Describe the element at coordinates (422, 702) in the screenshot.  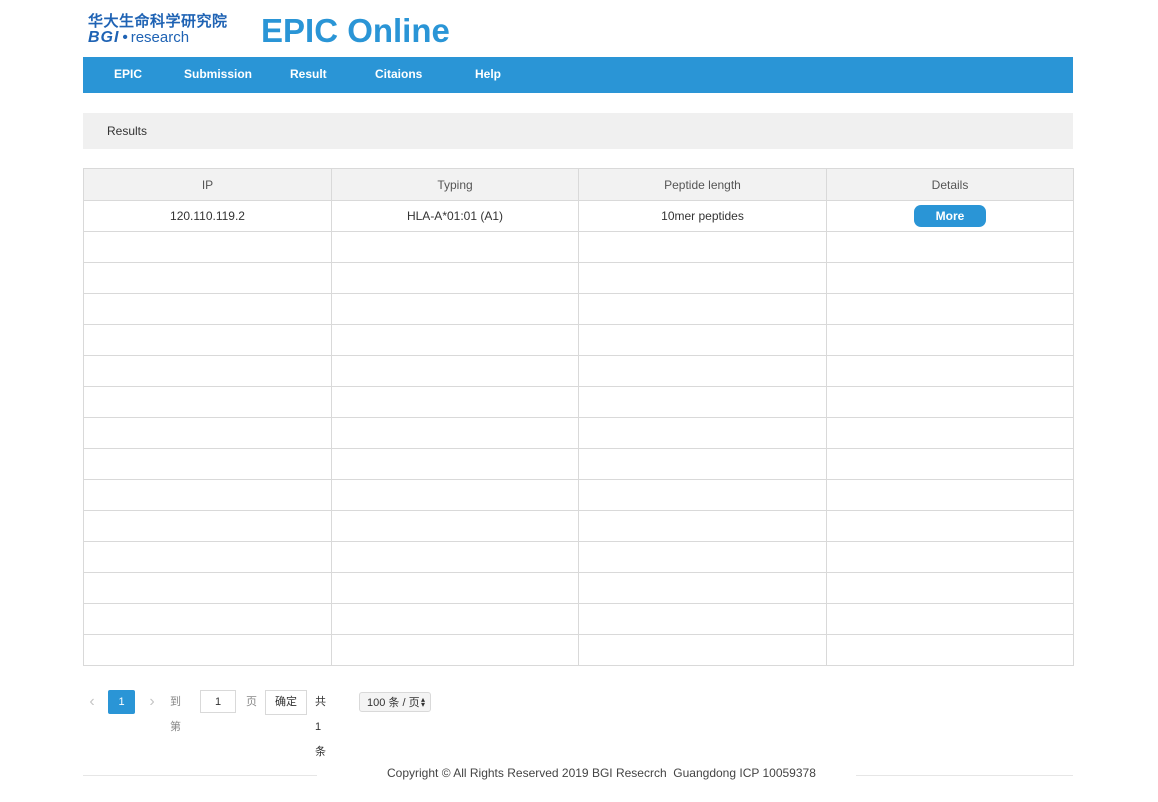
I see `select-caret-icon: ▴ ▾` at that location.